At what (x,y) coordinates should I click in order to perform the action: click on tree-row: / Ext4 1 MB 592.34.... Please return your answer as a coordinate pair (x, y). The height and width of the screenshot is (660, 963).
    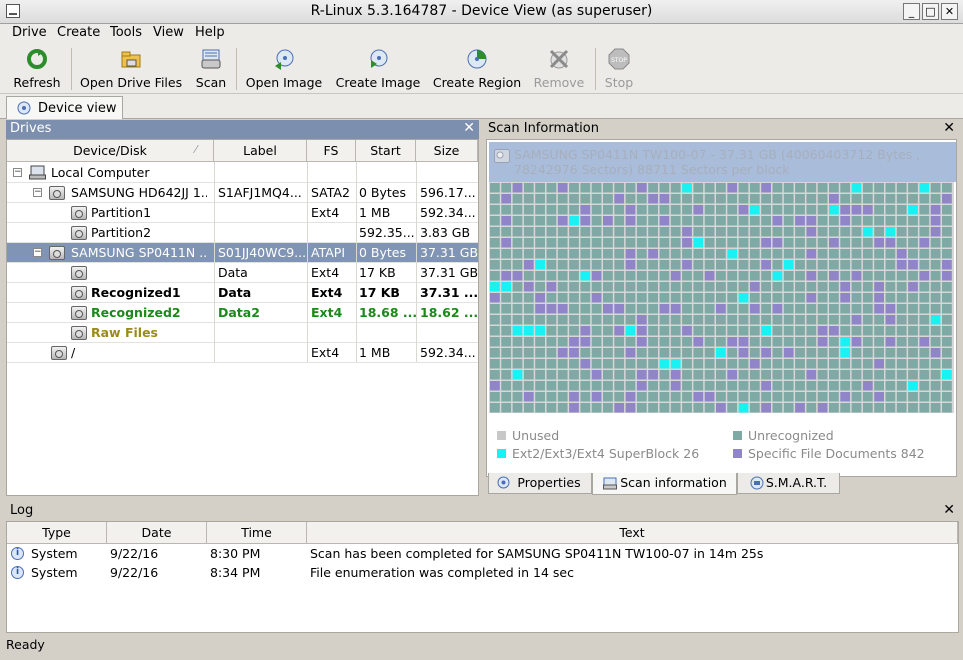
    Looking at the image, I should click on (242, 353).